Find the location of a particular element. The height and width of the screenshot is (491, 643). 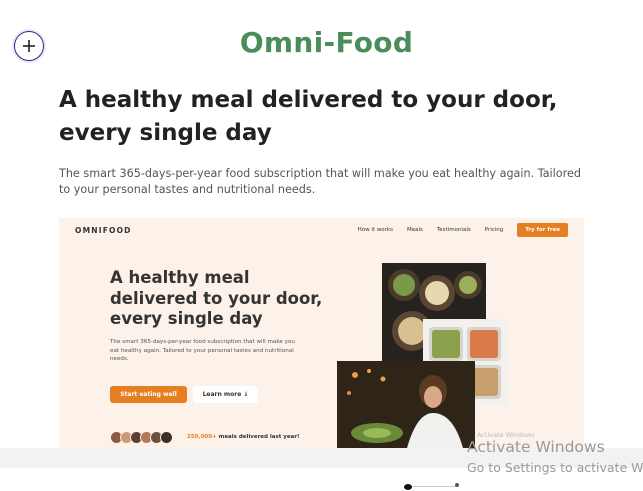

carousel-dot is located at coordinates (457, 485).